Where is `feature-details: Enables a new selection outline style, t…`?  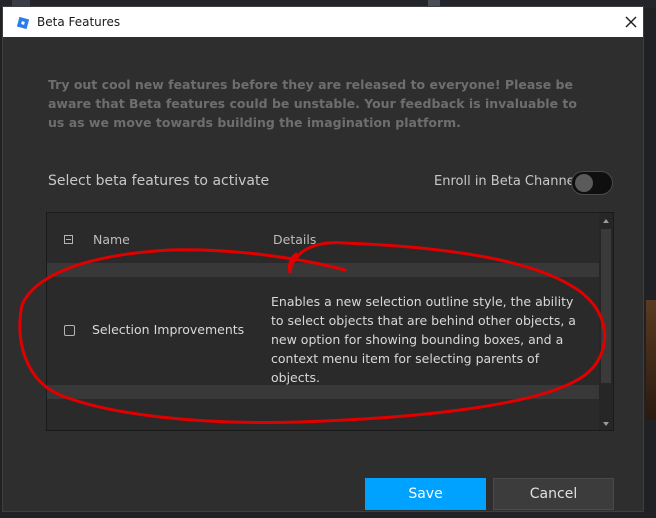 feature-details: Enables a new selection outline style, t… is located at coordinates (423, 339).